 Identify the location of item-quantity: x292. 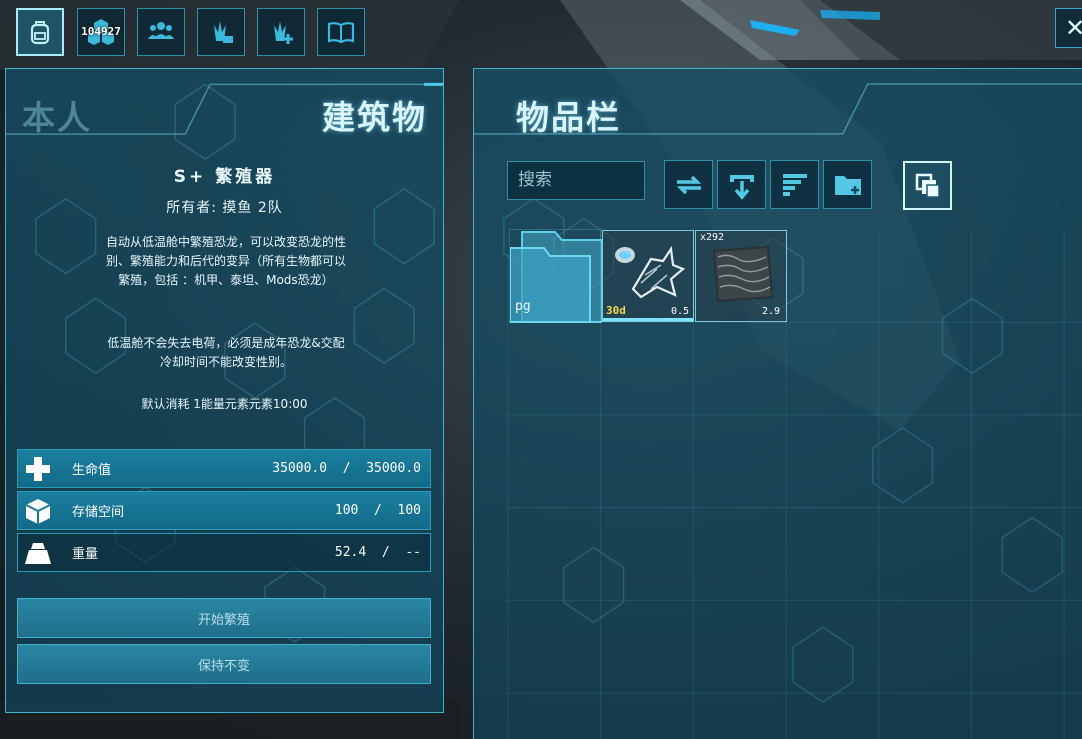
(712, 237).